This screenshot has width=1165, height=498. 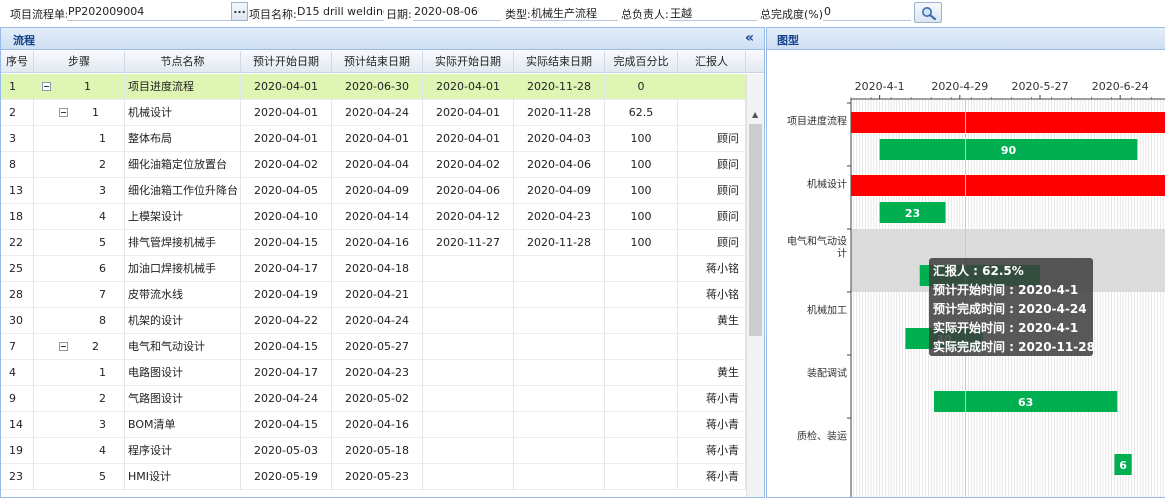 I want to click on row-step-number: 3, so click(x=102, y=424).